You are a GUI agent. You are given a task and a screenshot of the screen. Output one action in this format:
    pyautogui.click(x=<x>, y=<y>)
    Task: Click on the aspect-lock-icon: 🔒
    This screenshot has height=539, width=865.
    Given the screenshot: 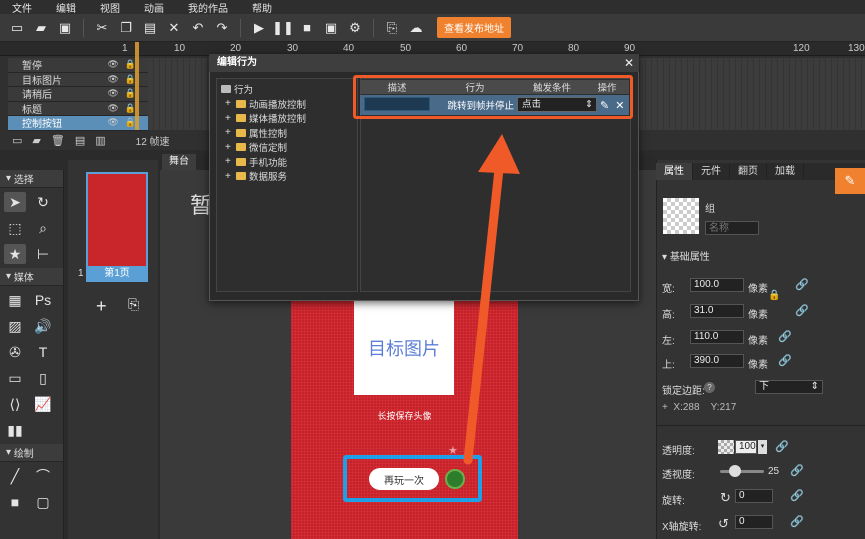 What is the action you would take?
    pyautogui.click(x=774, y=295)
    